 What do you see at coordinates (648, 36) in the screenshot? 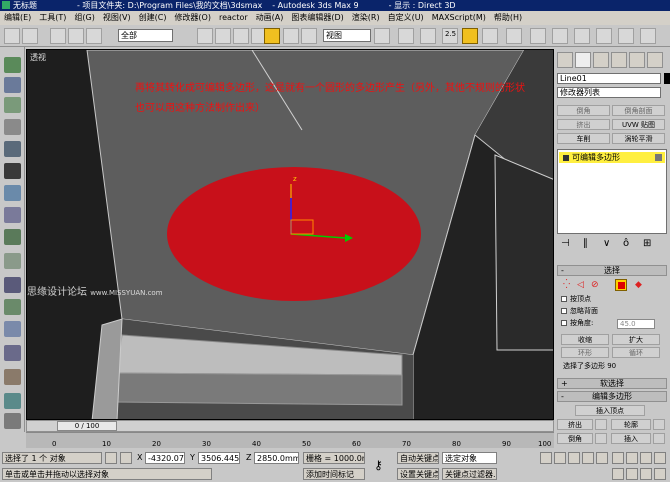
I see `render-scene-icon` at bounding box center [648, 36].